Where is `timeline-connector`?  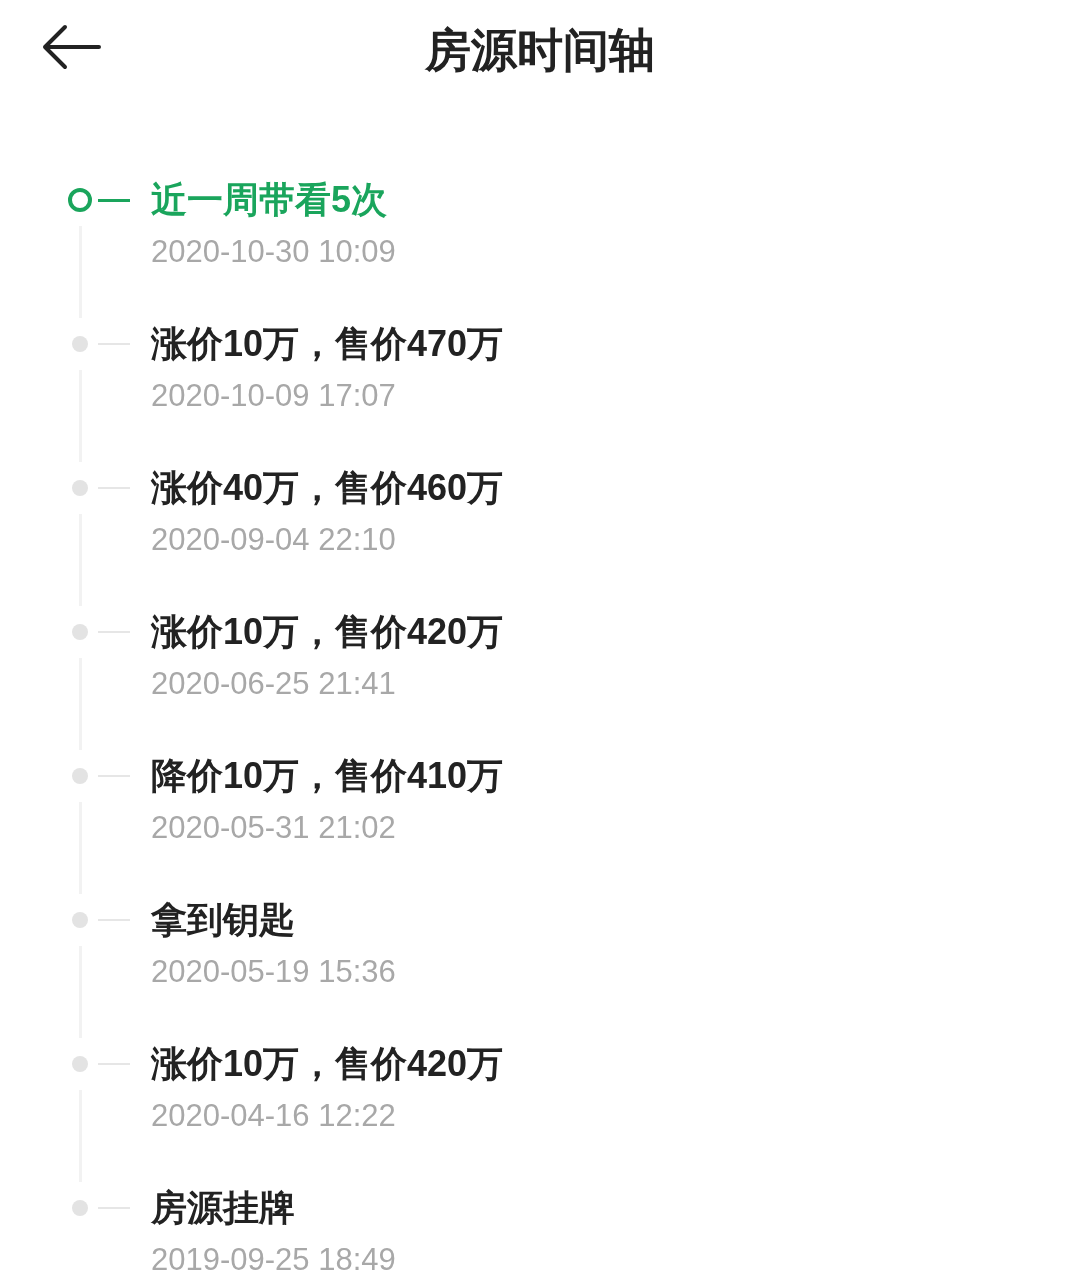
timeline-connector is located at coordinates (114, 200).